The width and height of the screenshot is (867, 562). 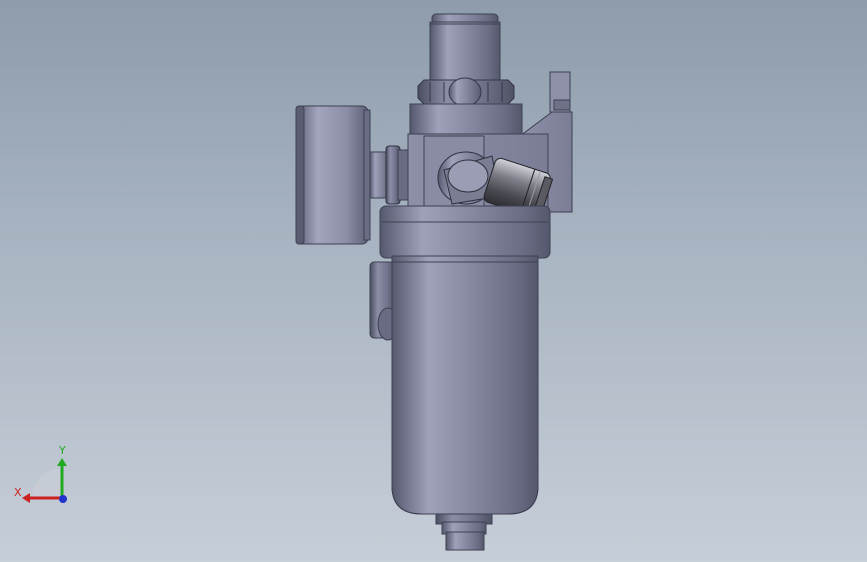 What do you see at coordinates (465, 47) in the screenshot?
I see `adjustment-knob` at bounding box center [465, 47].